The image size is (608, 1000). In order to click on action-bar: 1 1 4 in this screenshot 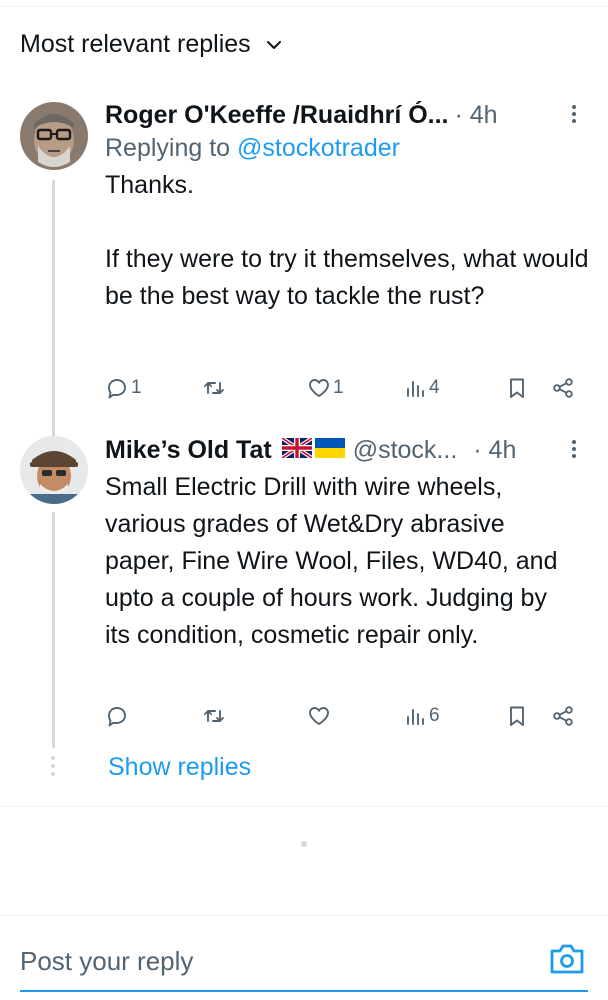, I will do `click(344, 391)`.